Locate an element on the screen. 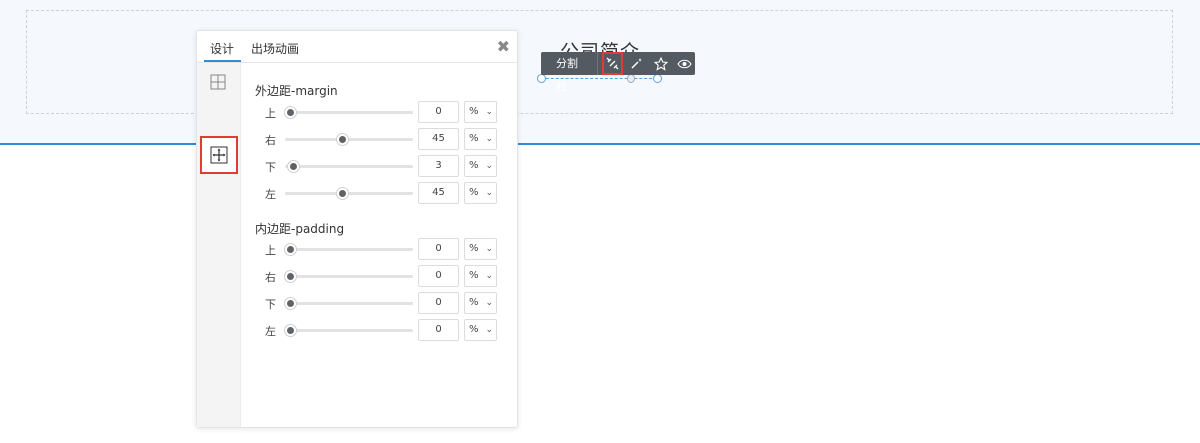 The image size is (1200, 443). padding-row: 下 0% ⌄ is located at coordinates (385, 303).